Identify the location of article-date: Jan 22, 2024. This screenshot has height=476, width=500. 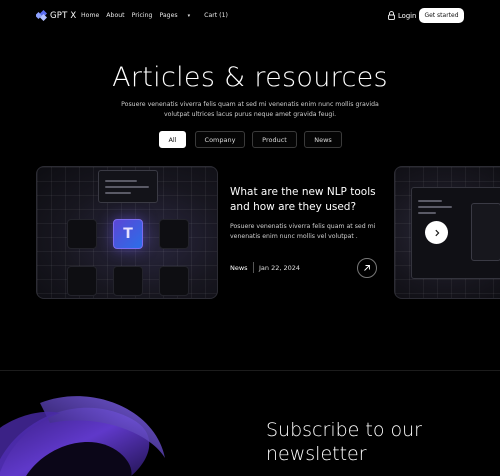
(280, 268).